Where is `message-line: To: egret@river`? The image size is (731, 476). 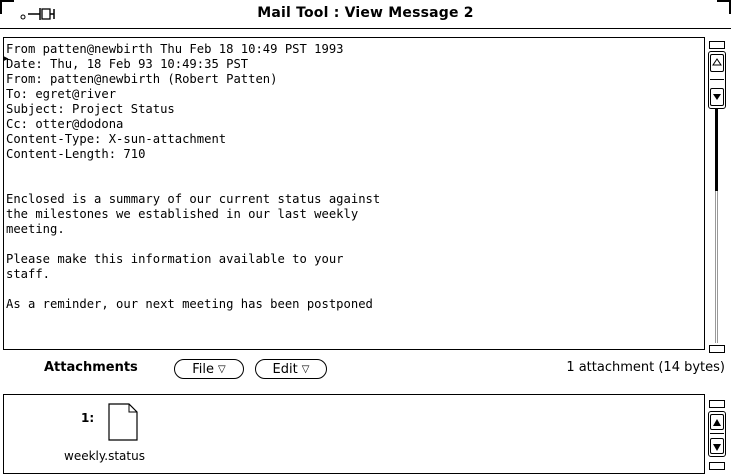 message-line: To: egret@river is located at coordinates (61, 94).